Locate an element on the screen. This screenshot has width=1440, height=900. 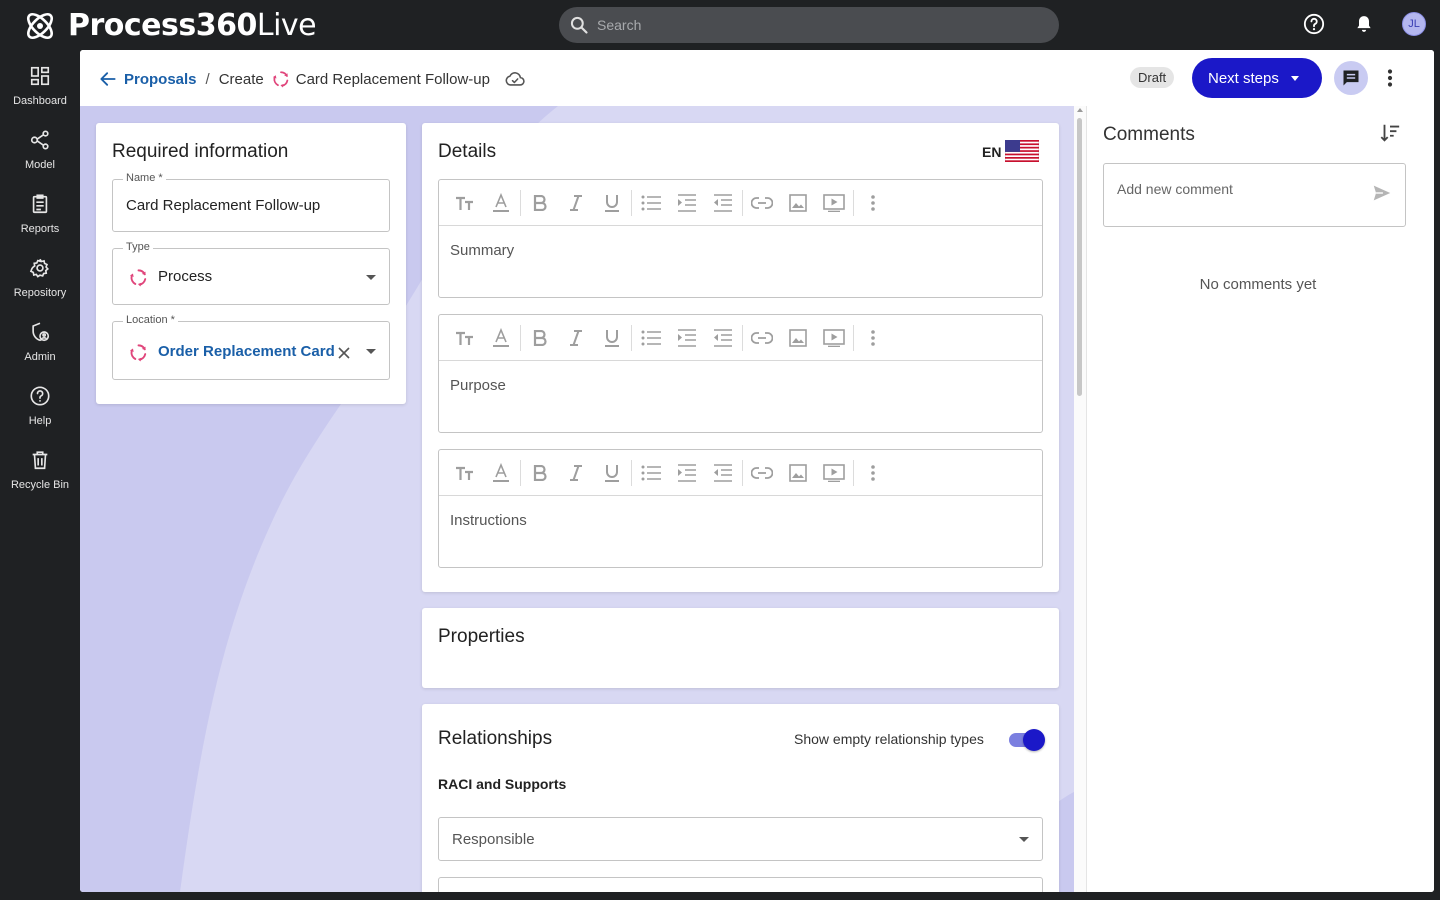
search-bar is located at coordinates (809, 25).